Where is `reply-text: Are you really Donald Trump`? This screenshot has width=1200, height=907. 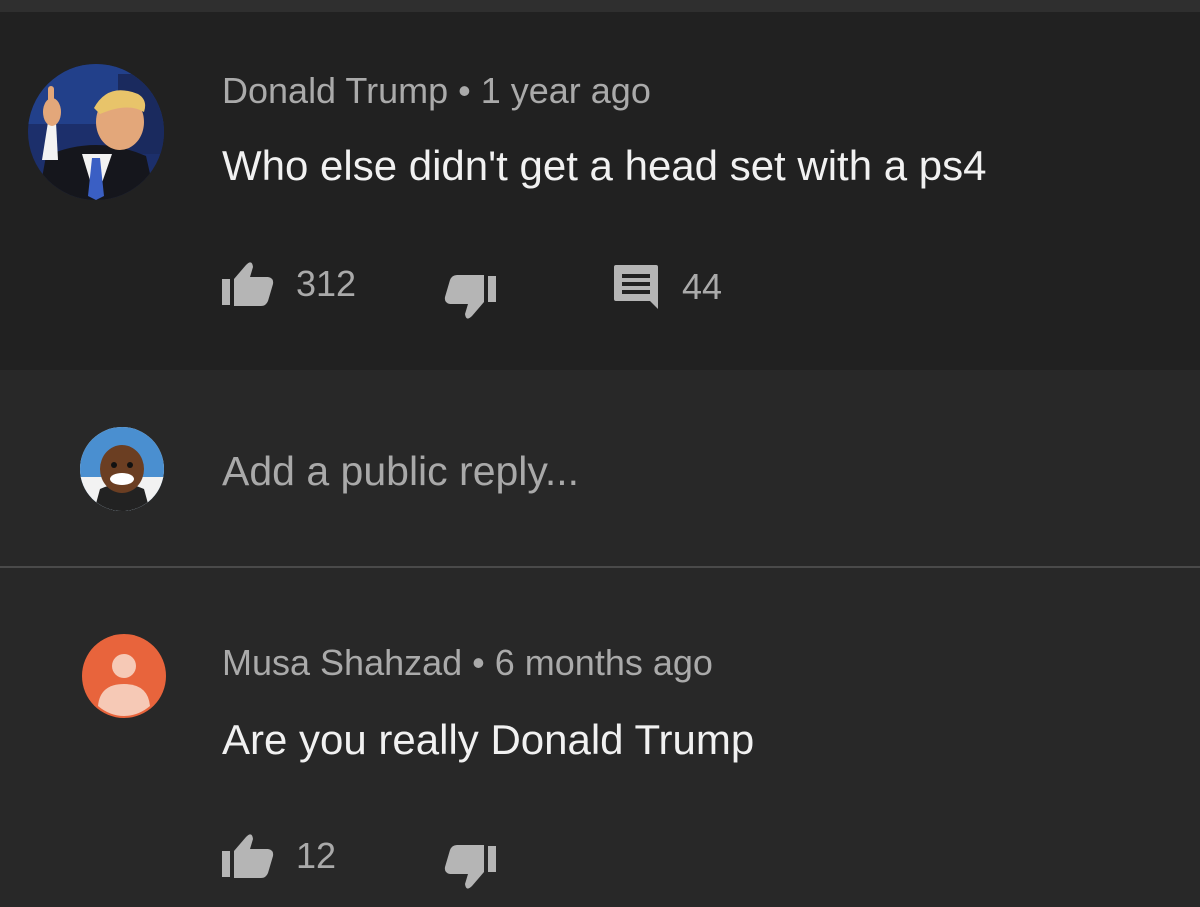
reply-text: Are you really Donald Trump is located at coordinates (488, 739).